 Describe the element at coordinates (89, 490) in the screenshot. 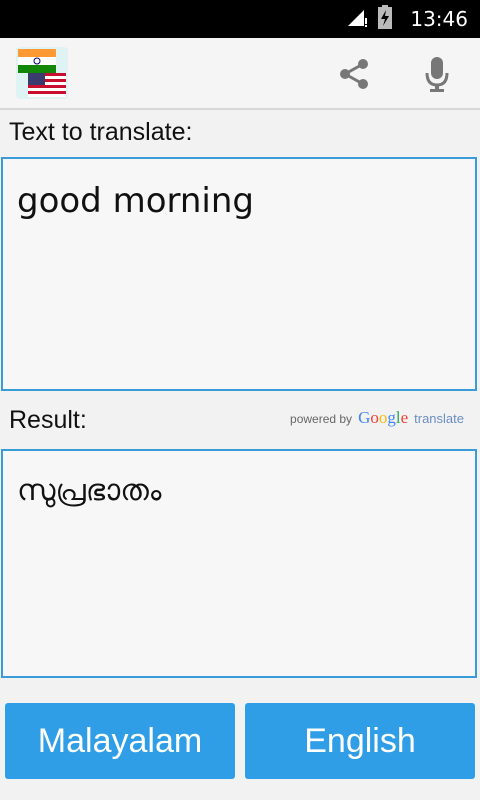

I see `result-text: സുപ്രഭാതം` at that location.